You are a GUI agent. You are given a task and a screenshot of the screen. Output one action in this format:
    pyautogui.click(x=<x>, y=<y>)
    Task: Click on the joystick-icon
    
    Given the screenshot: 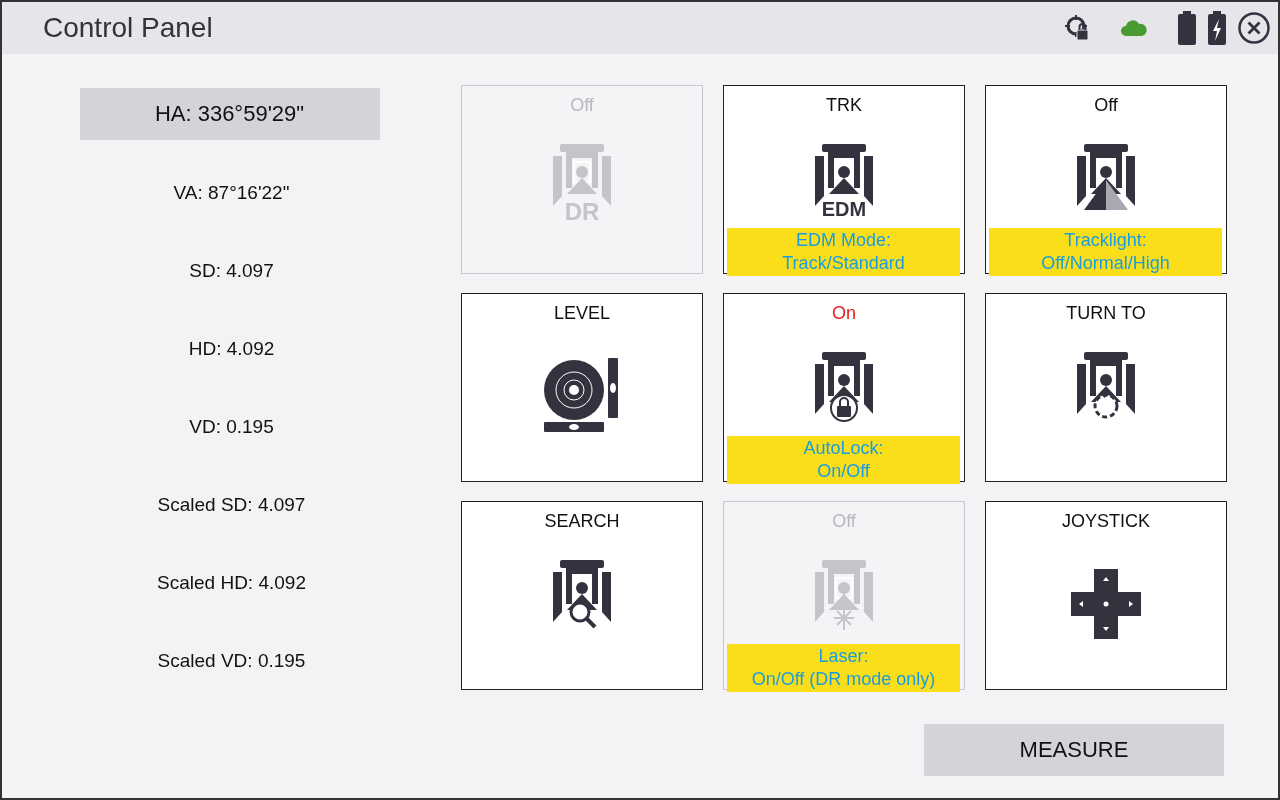 What is the action you would take?
    pyautogui.click(x=1106, y=603)
    